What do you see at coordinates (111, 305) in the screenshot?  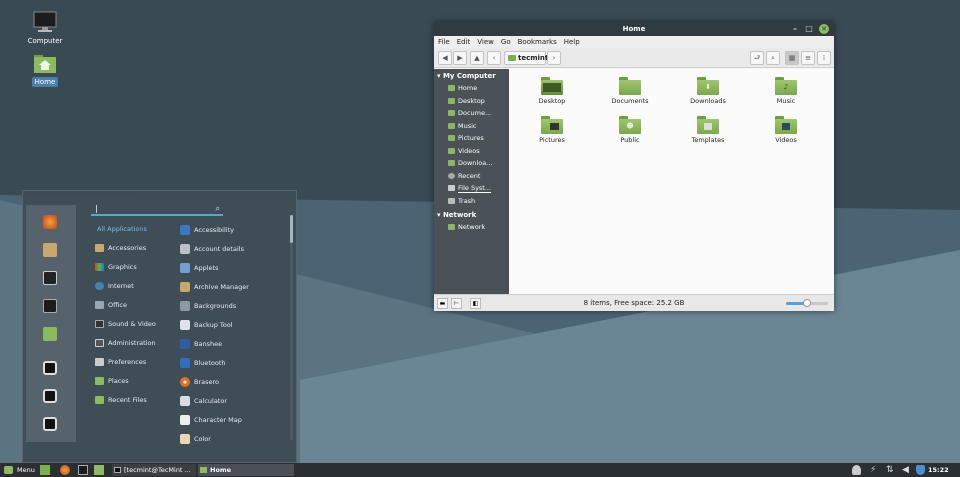 I see `category-office: Office` at bounding box center [111, 305].